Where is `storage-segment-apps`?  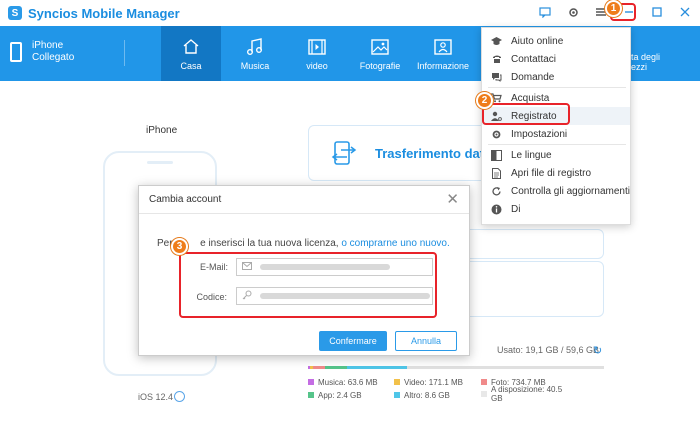
storage-segment-apps is located at coordinates (336, 367).